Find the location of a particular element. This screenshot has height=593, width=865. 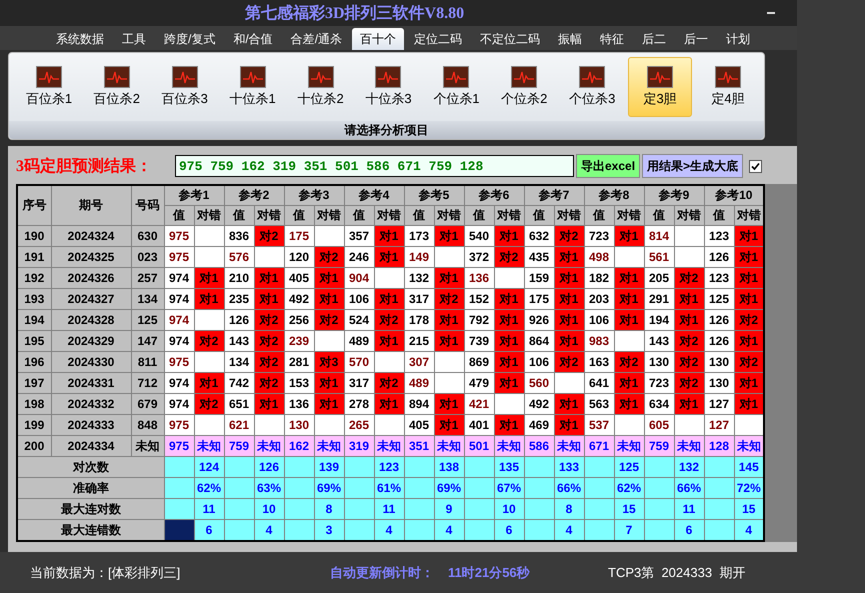

table-cell: 570 is located at coordinates (359, 362).